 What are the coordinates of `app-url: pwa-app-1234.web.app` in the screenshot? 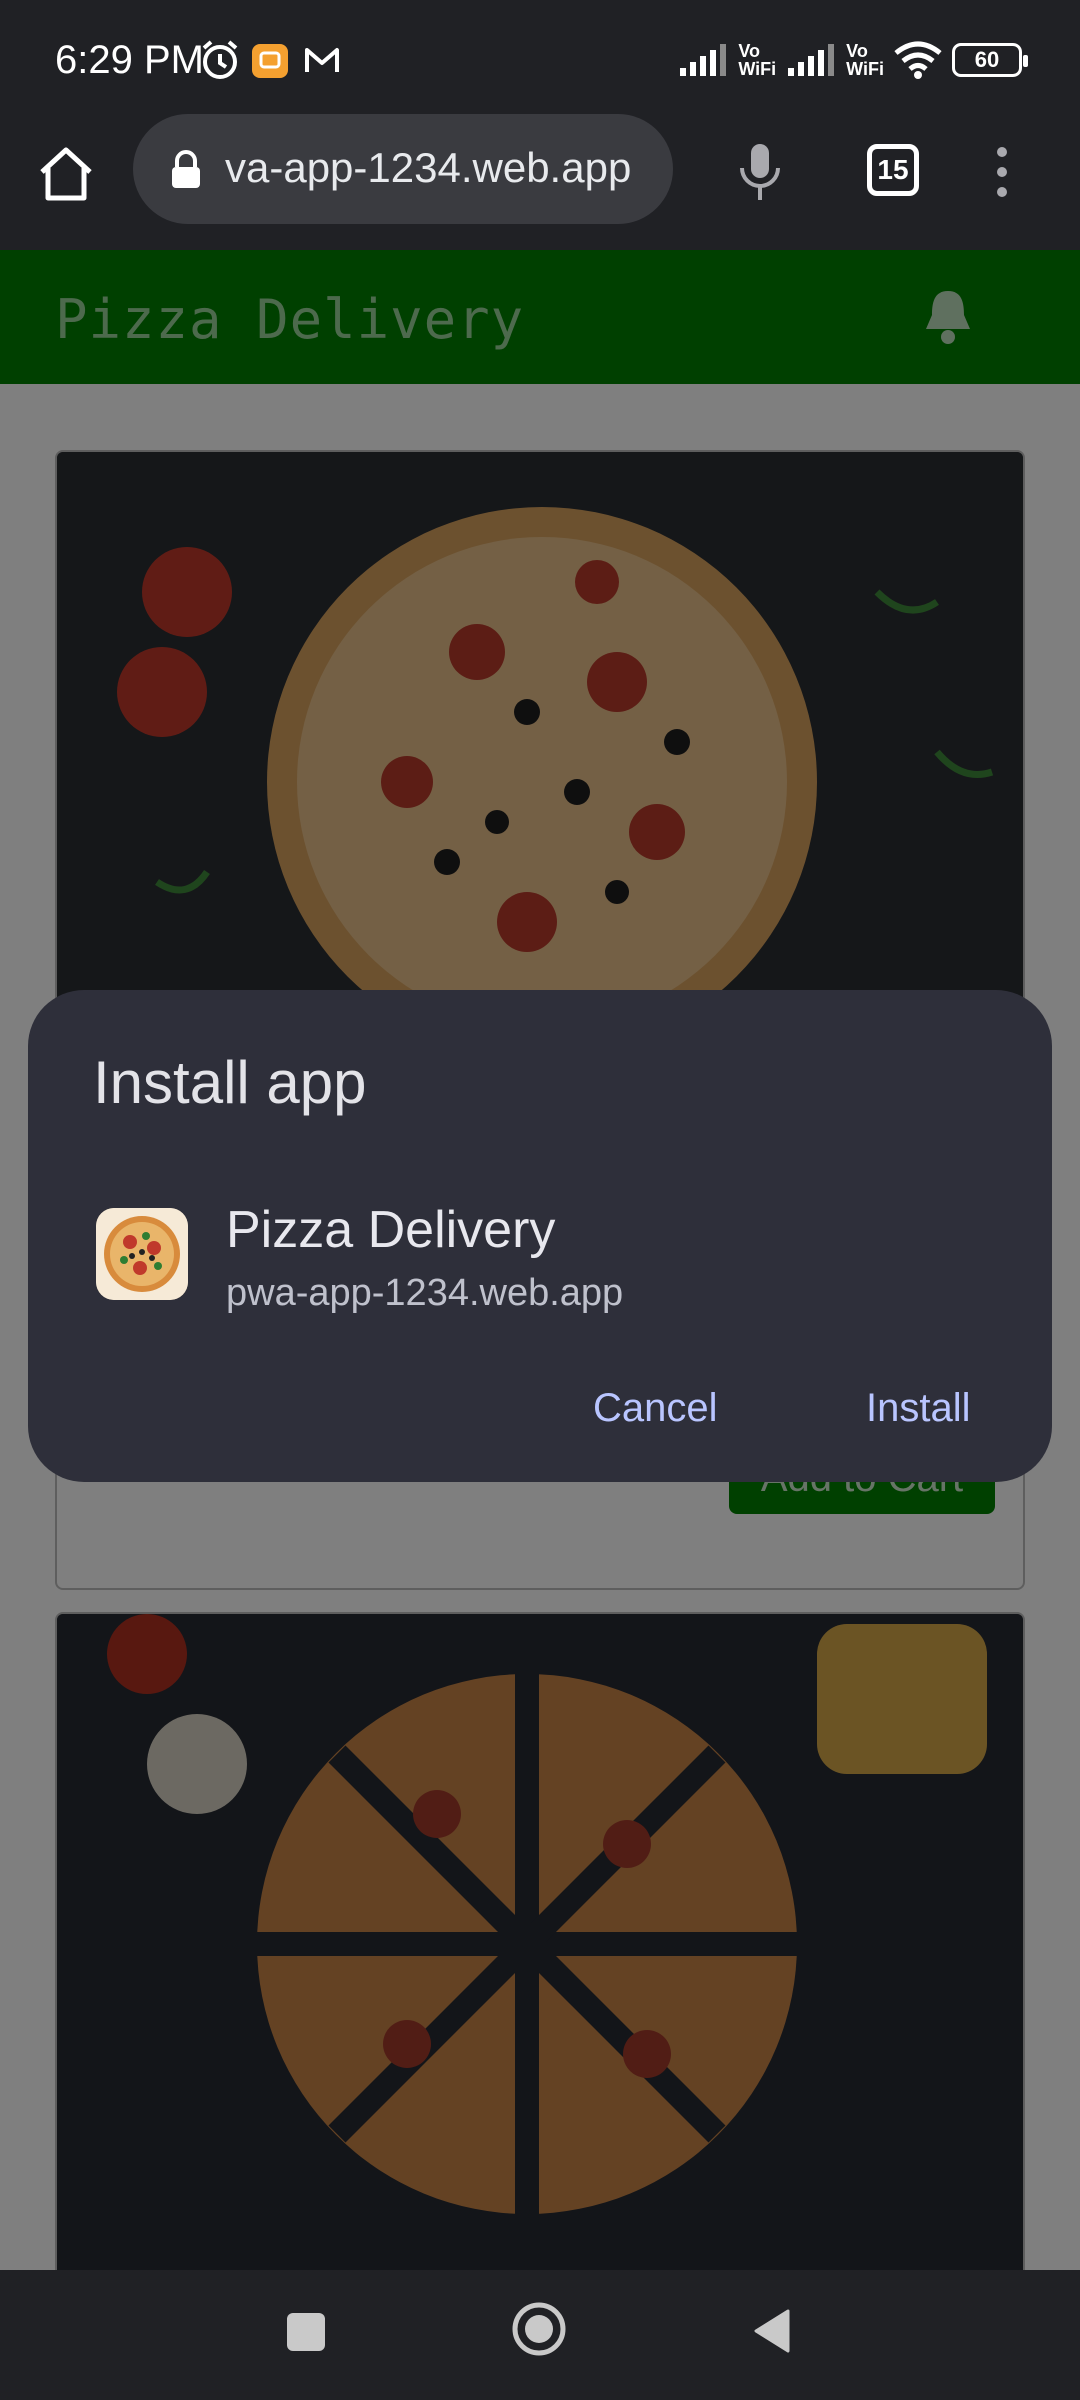 It's located at (425, 1293).